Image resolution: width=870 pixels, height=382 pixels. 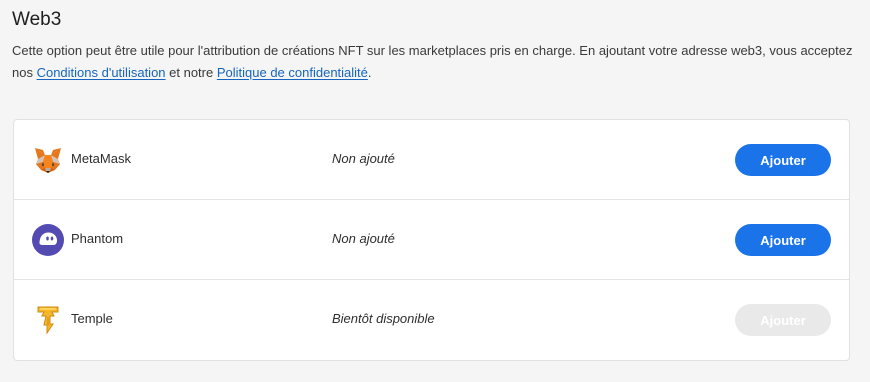 What do you see at coordinates (783, 240) in the screenshot?
I see `add-phantom-button: Ajouter` at bounding box center [783, 240].